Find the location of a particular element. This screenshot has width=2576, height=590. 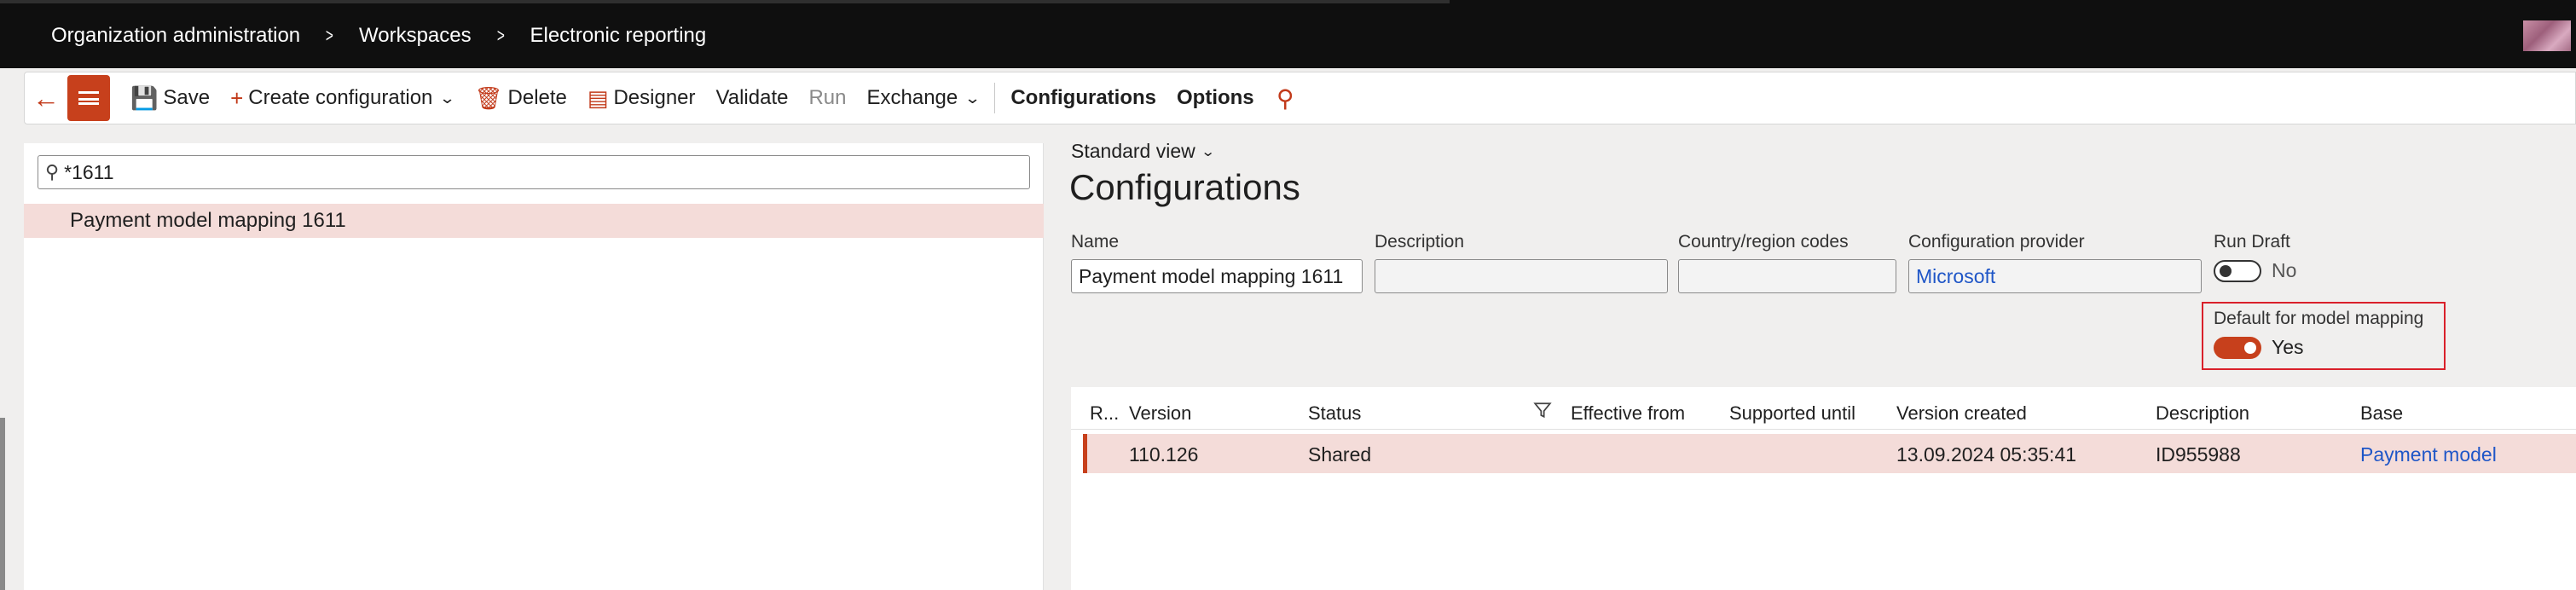

filter-icon is located at coordinates (1542, 410).